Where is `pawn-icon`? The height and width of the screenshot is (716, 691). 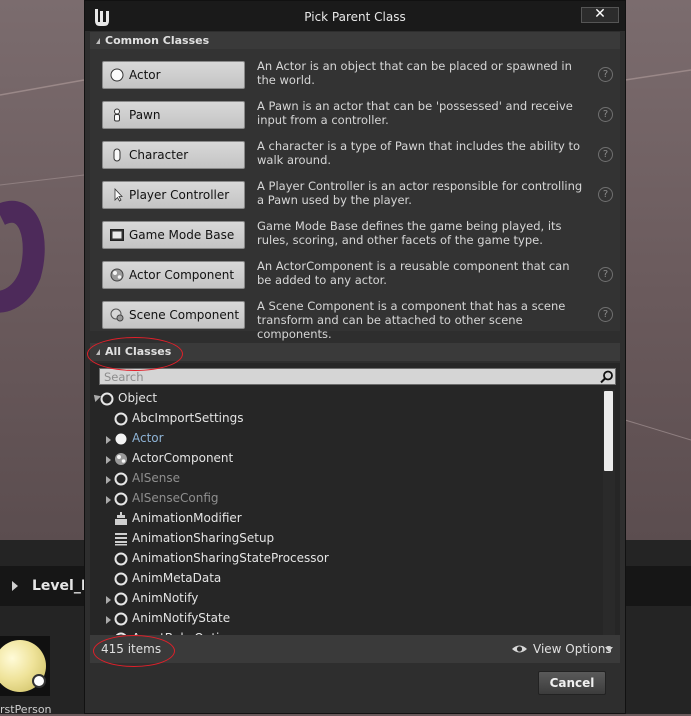 pawn-icon is located at coordinates (117, 115).